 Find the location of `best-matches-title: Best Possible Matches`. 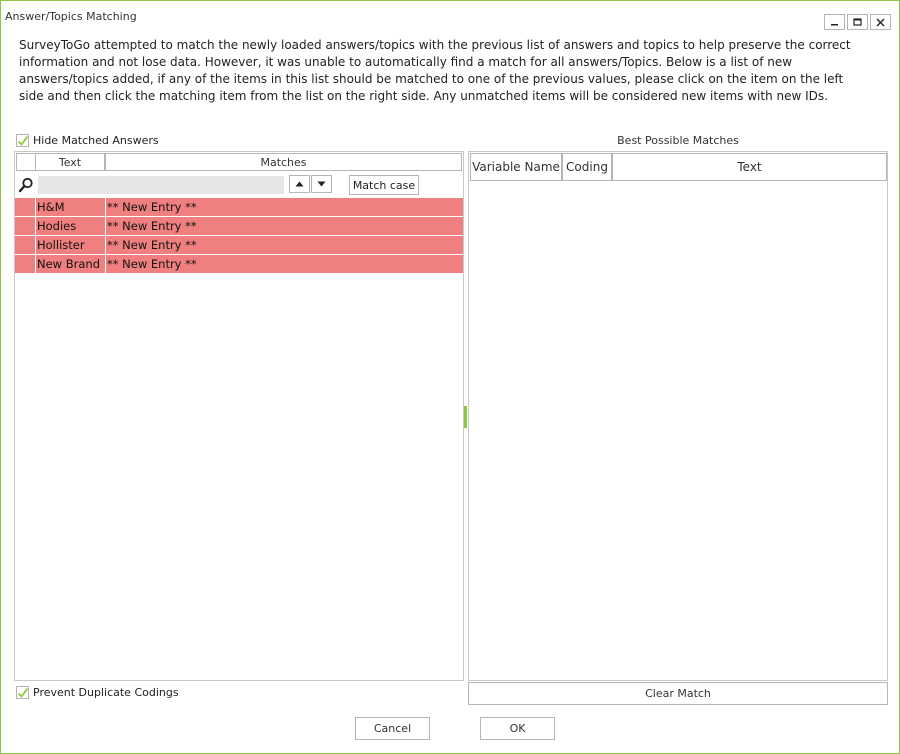

best-matches-title: Best Possible Matches is located at coordinates (678, 140).